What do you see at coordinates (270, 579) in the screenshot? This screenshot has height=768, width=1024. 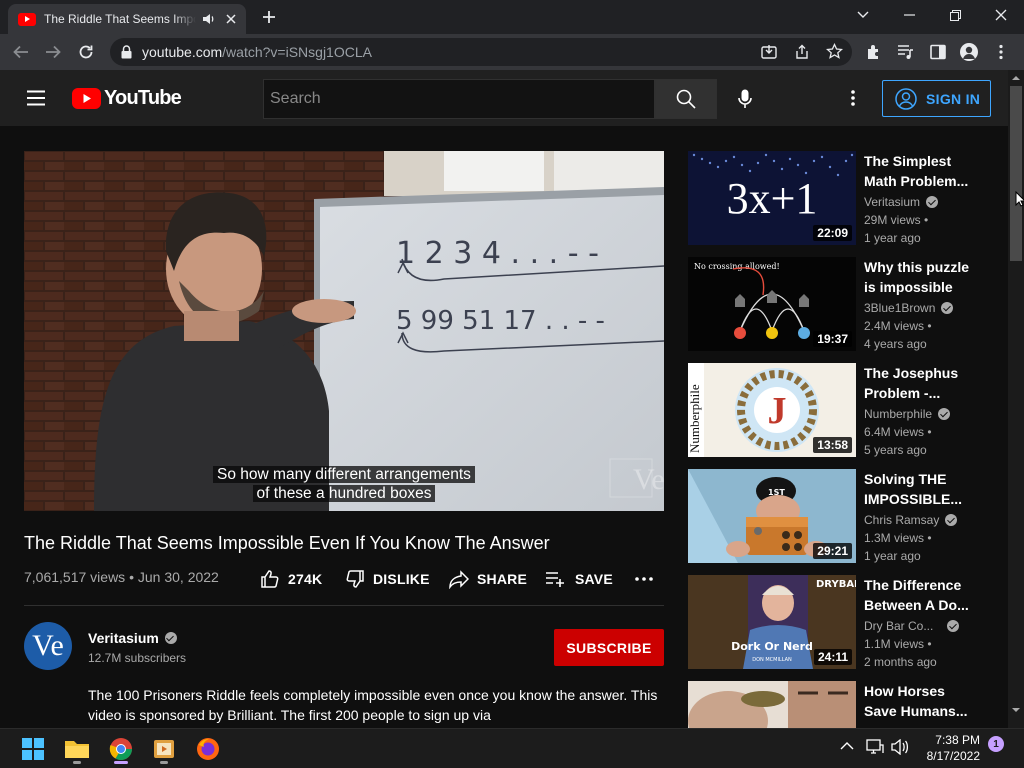 I see `thumbs-up-icon` at bounding box center [270, 579].